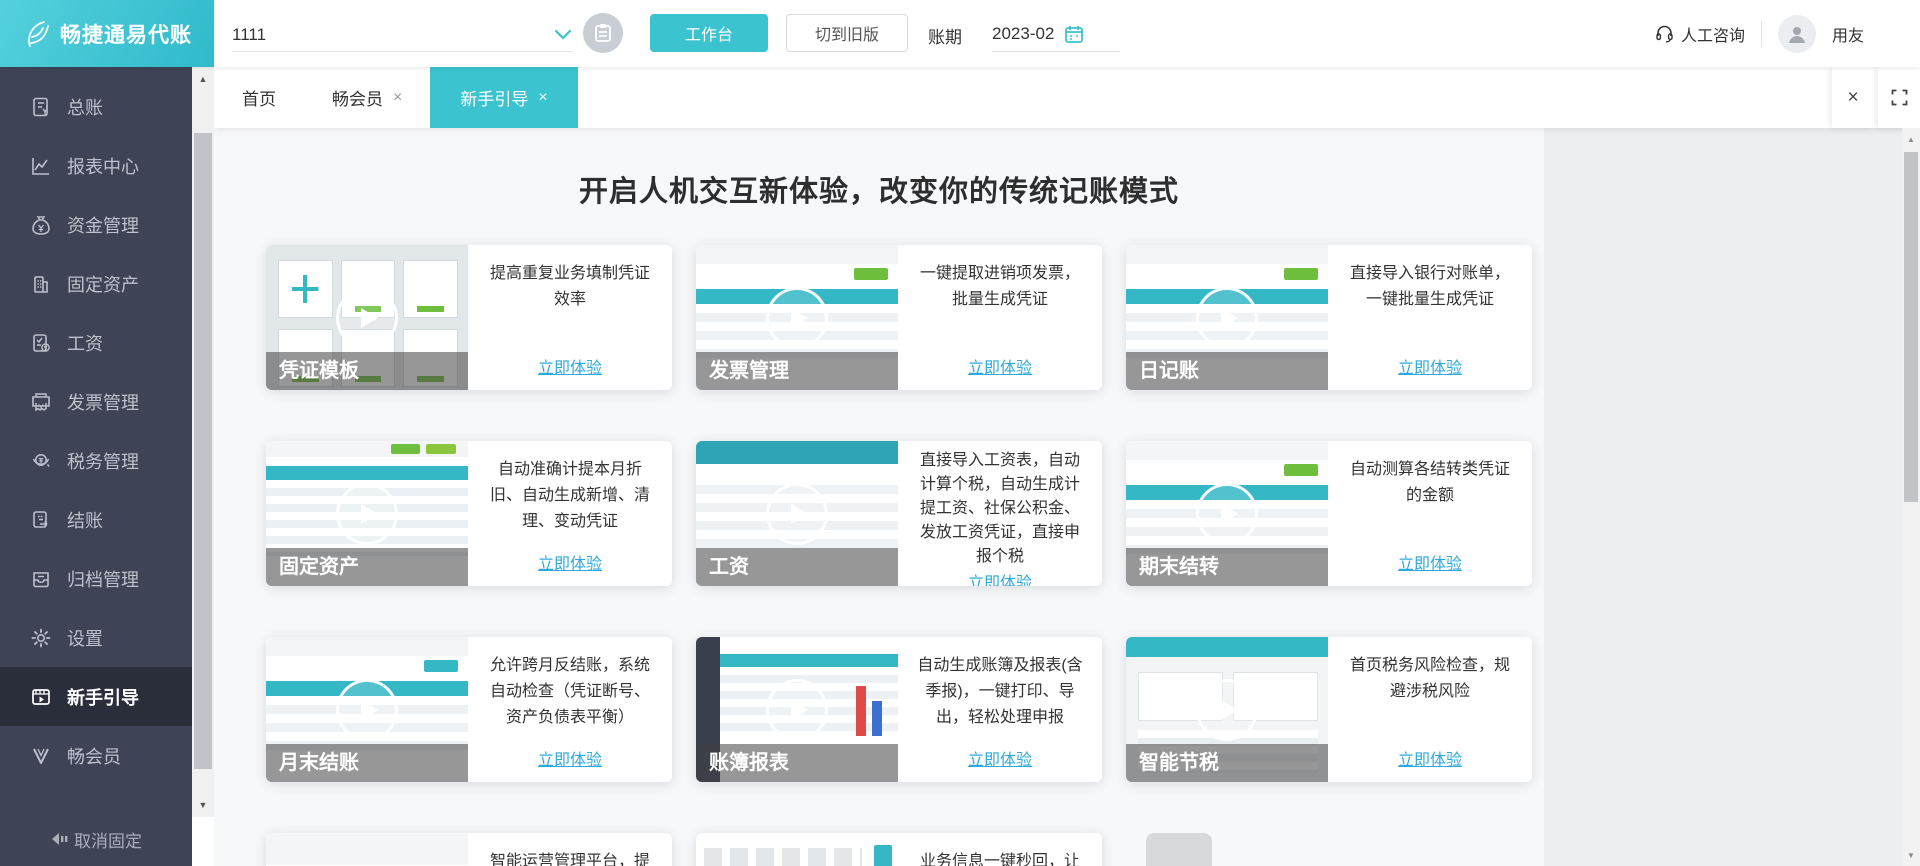 The width and height of the screenshot is (1920, 866). I want to click on card-description: 自动生成账簿及报表(含季报)，一键打印、导出，轻松处理申报, so click(1000, 691).